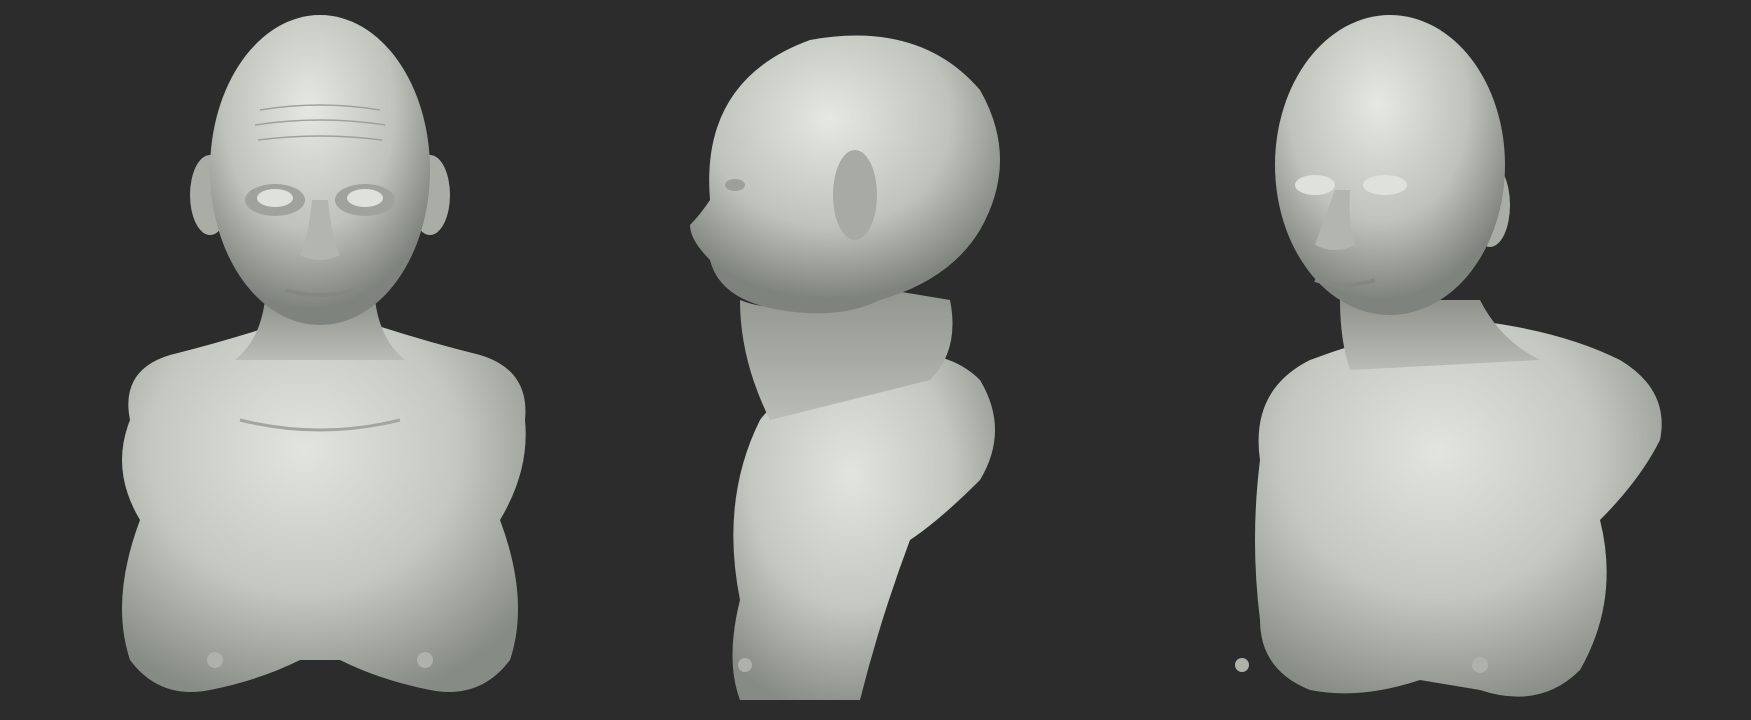  What do you see at coordinates (855, 195) in the screenshot?
I see `ear-shape` at bounding box center [855, 195].